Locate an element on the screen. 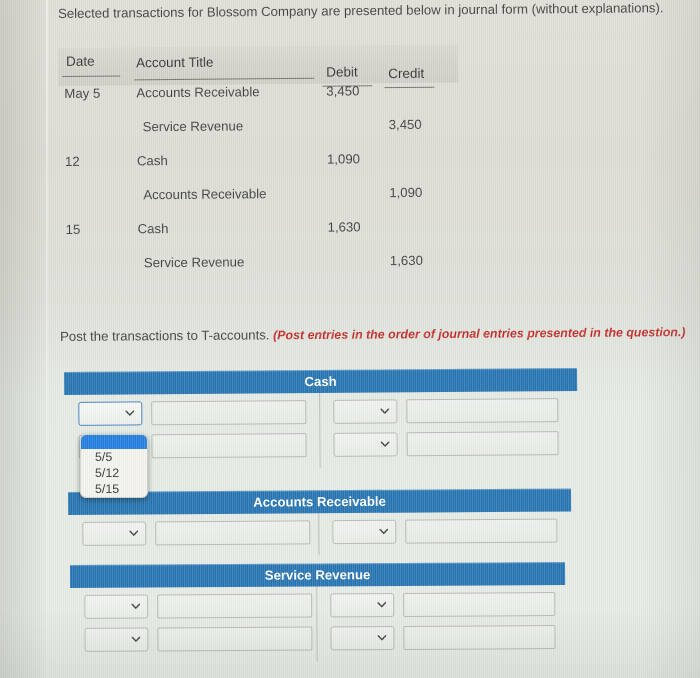  column-header-account-title: Account Title is located at coordinates (175, 62).